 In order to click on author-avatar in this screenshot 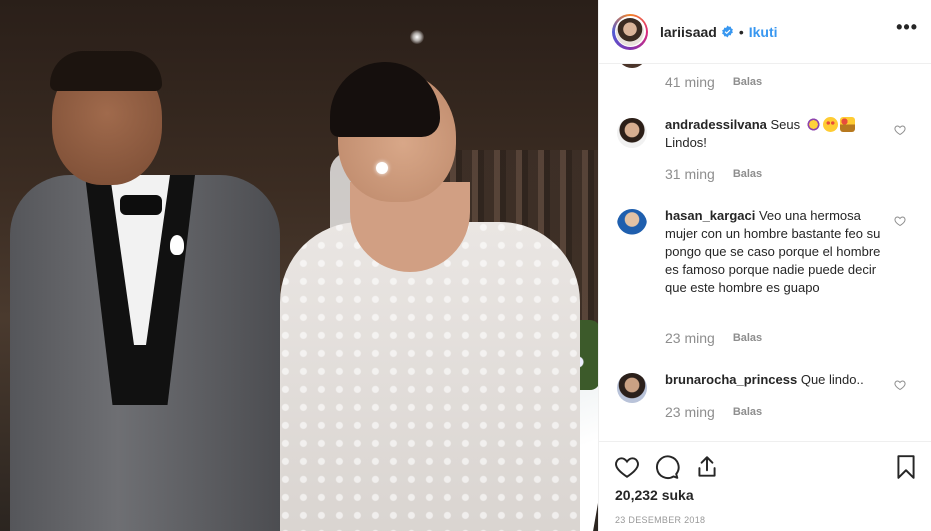, I will do `click(630, 31)`.